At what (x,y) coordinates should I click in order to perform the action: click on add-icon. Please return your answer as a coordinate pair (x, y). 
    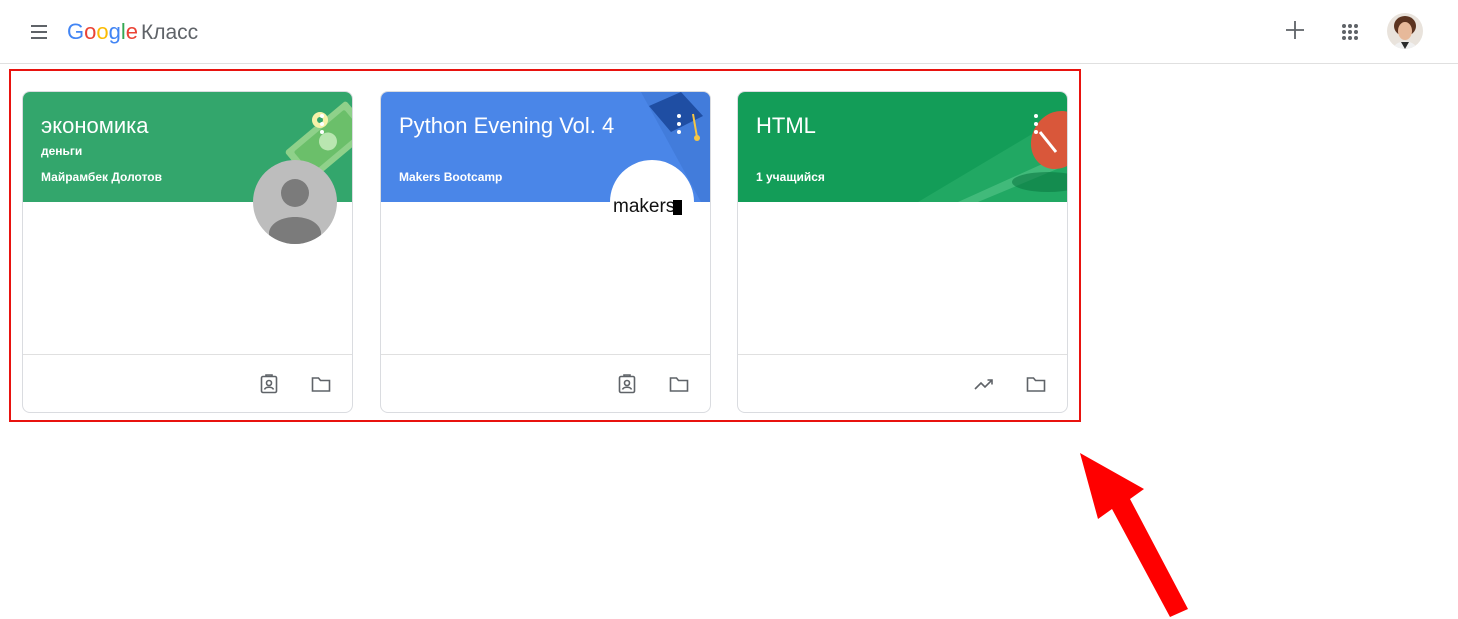
    Looking at the image, I should click on (1295, 30).